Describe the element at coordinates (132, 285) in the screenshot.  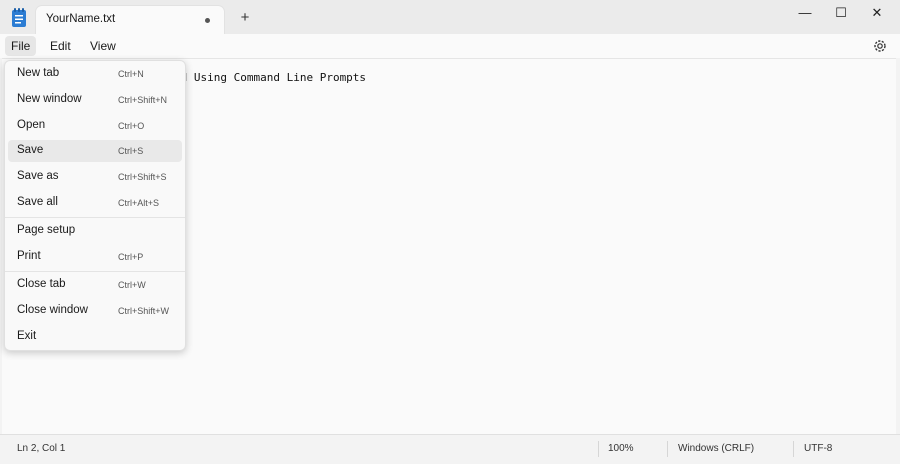
I see `menu-item-shortcut: Ctrl+W` at that location.